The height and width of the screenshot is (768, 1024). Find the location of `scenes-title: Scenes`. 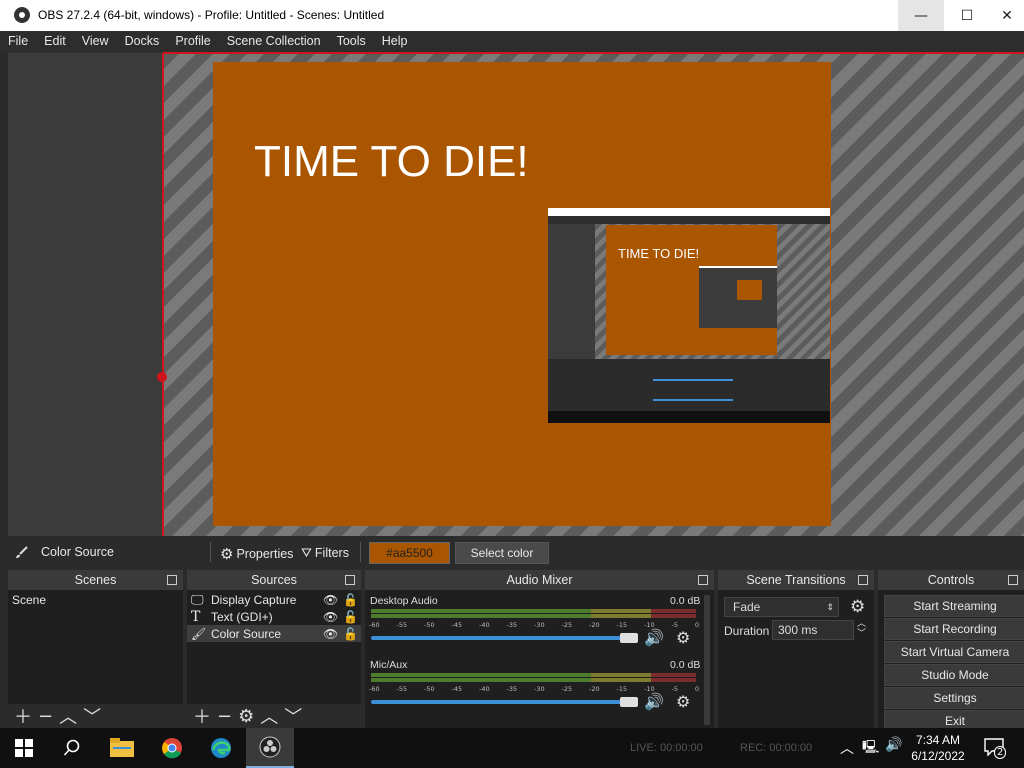

scenes-title: Scenes is located at coordinates (95, 580).